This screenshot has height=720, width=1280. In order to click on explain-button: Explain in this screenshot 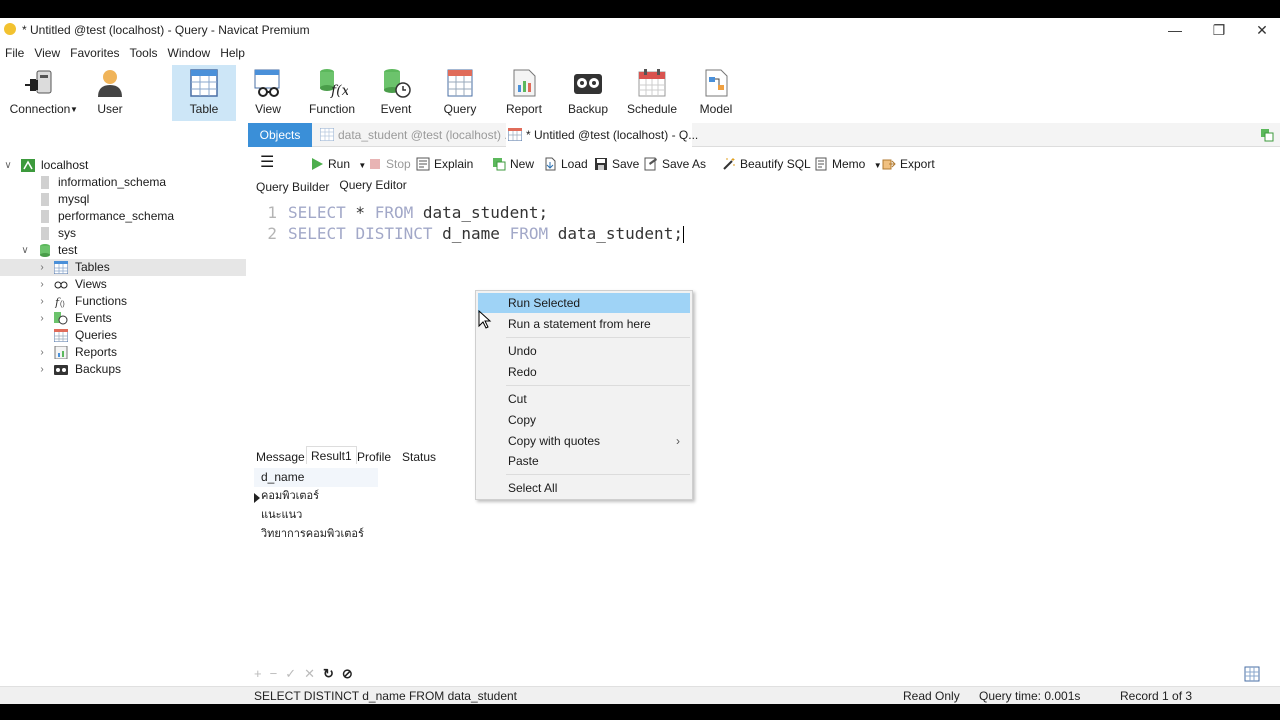, I will do `click(444, 164)`.